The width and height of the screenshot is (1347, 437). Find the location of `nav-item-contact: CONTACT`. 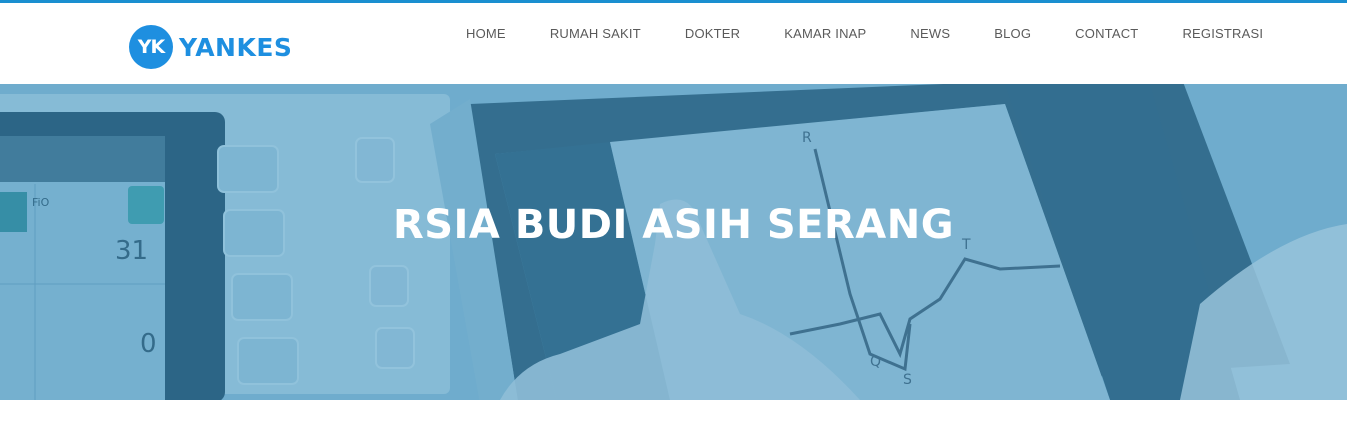

nav-item-contact: CONTACT is located at coordinates (1106, 34).